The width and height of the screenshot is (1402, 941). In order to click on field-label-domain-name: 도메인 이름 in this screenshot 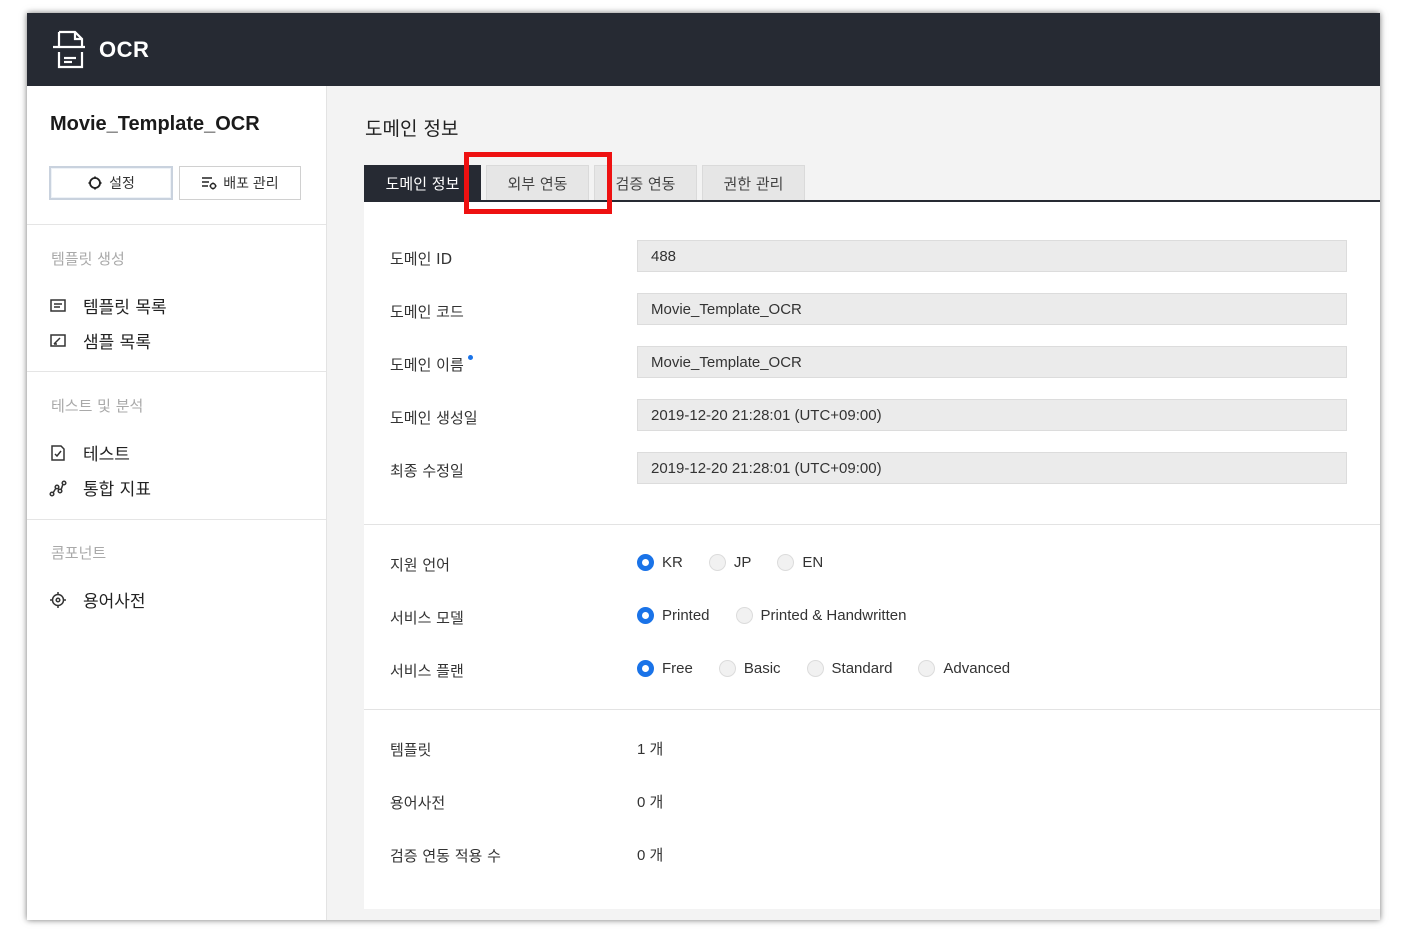, I will do `click(431, 364)`.